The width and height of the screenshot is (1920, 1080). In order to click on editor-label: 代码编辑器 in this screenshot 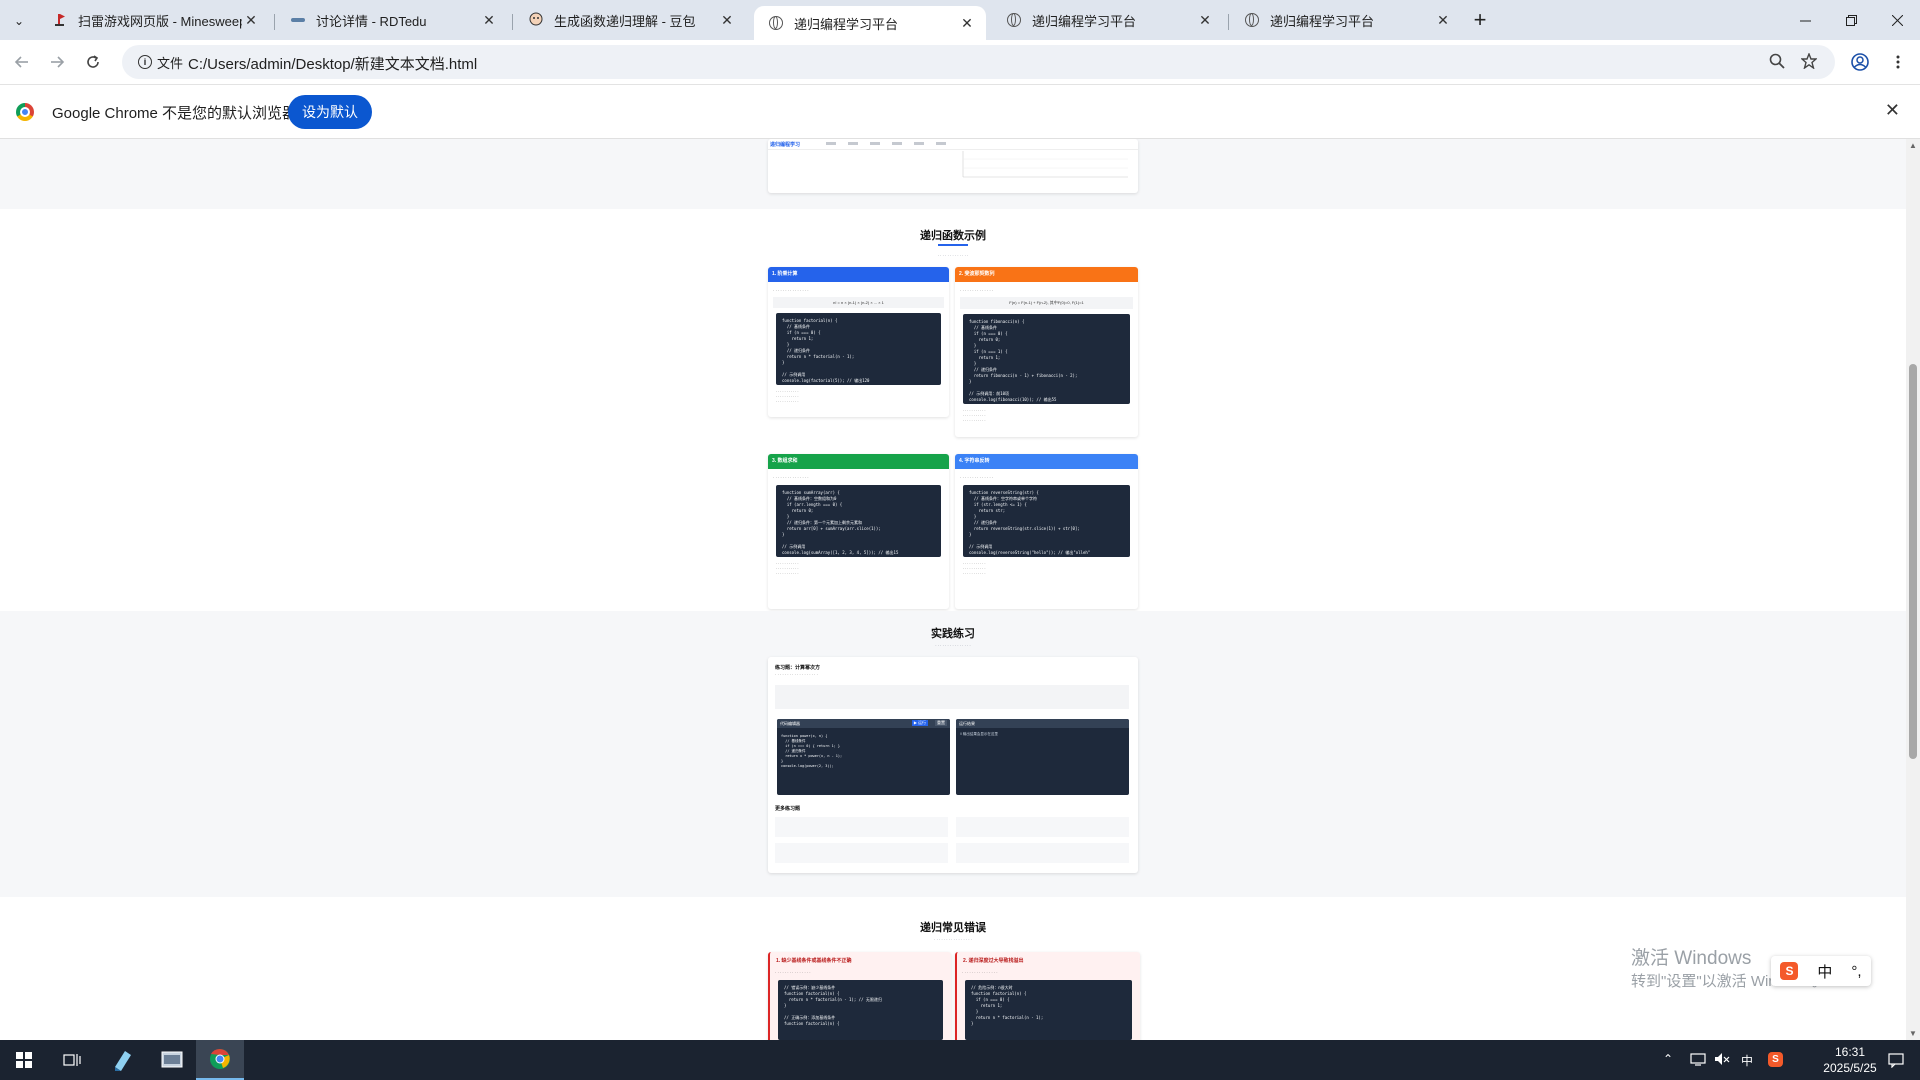, I will do `click(790, 723)`.